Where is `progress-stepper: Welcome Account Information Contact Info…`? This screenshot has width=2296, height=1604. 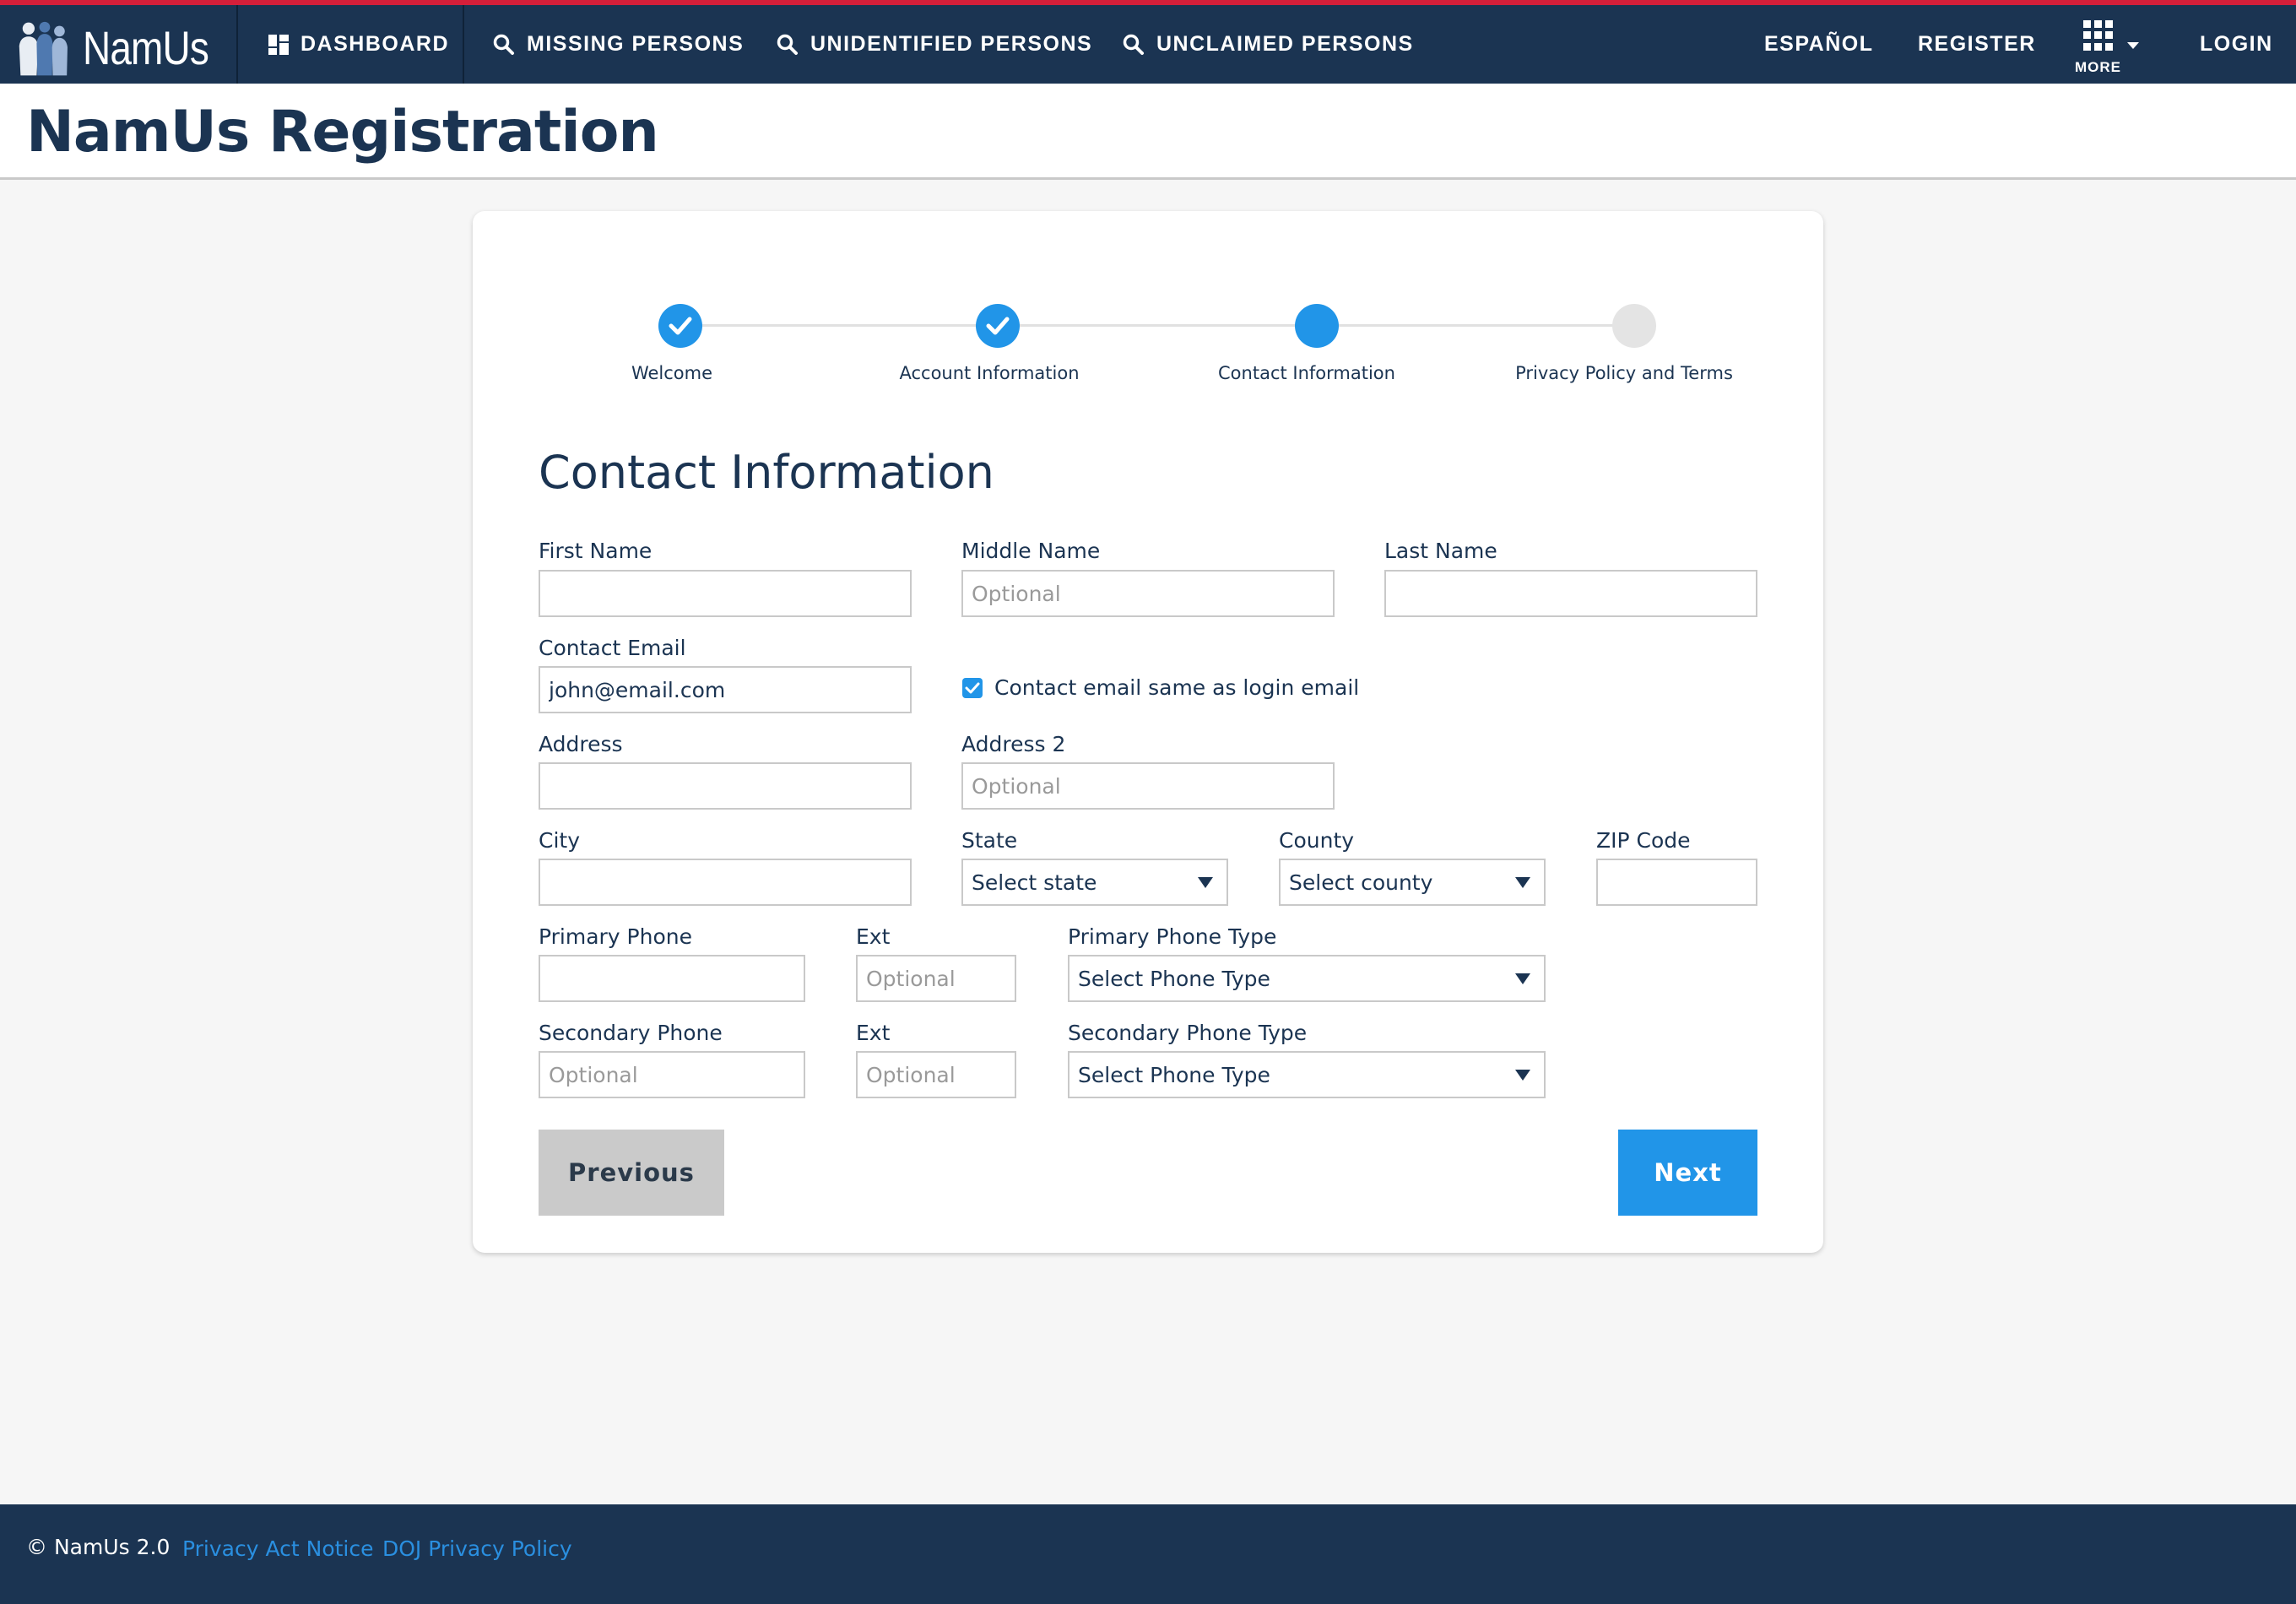
progress-stepper: Welcome Account Information Contact Info… is located at coordinates (1148, 308).